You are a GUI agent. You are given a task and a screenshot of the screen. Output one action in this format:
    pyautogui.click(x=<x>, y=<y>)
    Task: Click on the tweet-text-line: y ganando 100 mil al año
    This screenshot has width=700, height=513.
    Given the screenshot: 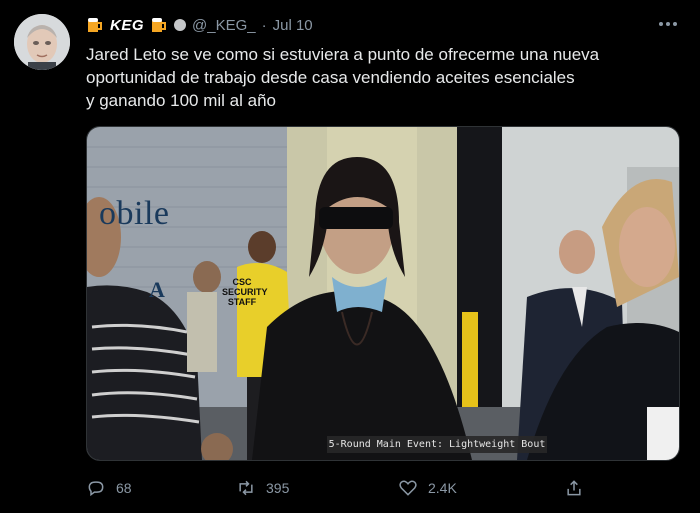 What is the action you would take?
    pyautogui.click(x=181, y=100)
    